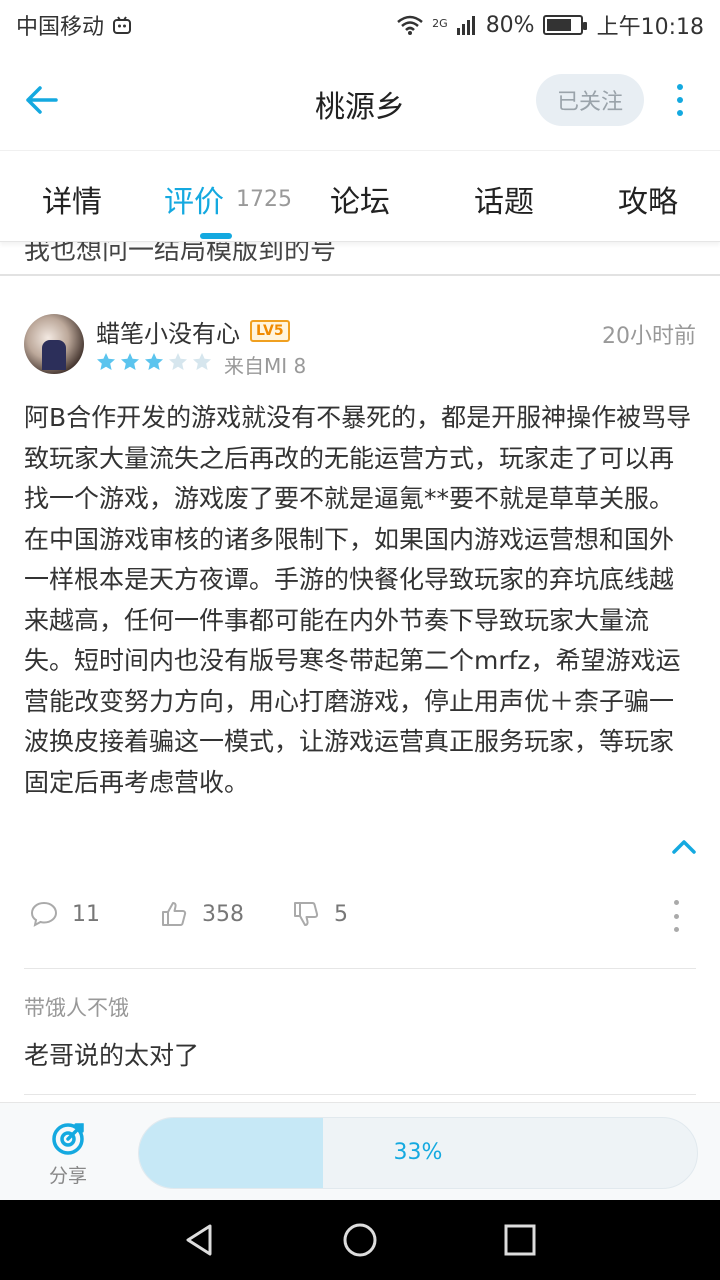 This screenshot has height=1280, width=720. Describe the element at coordinates (510, 25) in the screenshot. I see `battery-percent: 80%` at that location.